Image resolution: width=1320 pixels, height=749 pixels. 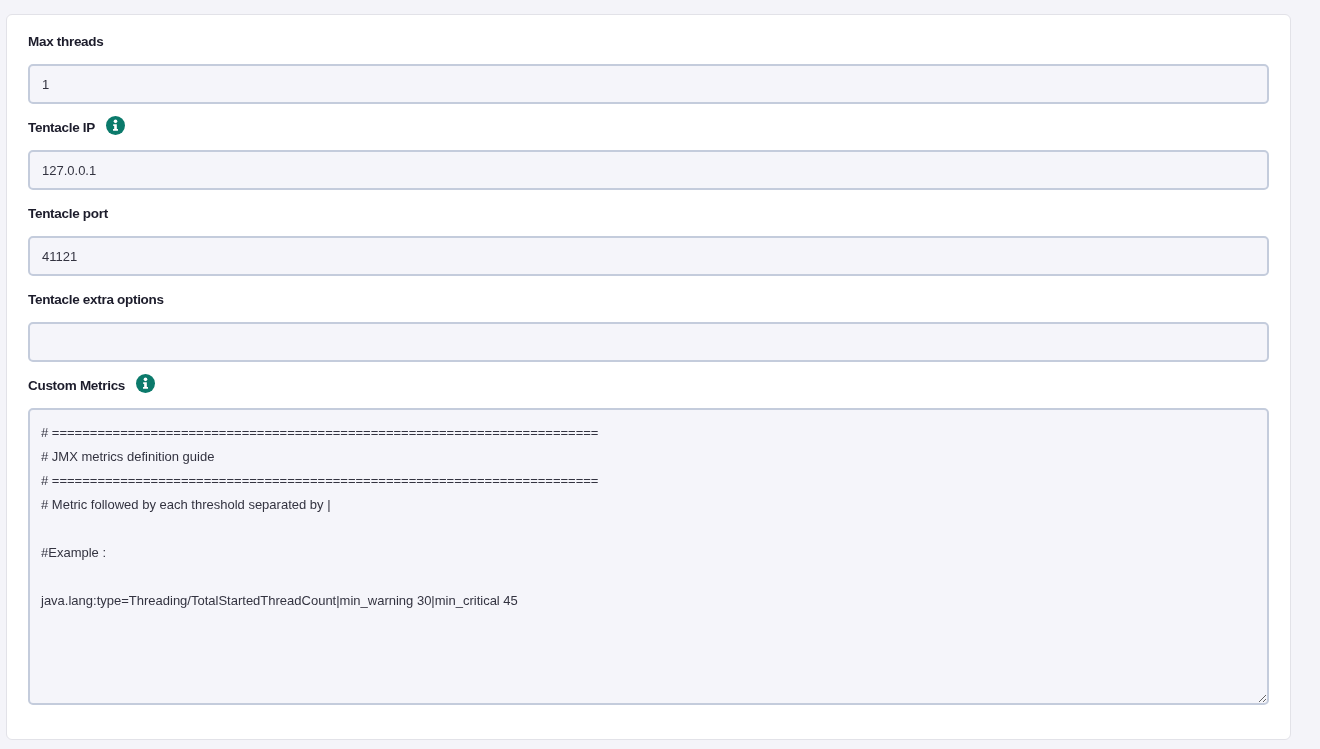 What do you see at coordinates (77, 386) in the screenshot?
I see `field-label: Custom Metrics` at bounding box center [77, 386].